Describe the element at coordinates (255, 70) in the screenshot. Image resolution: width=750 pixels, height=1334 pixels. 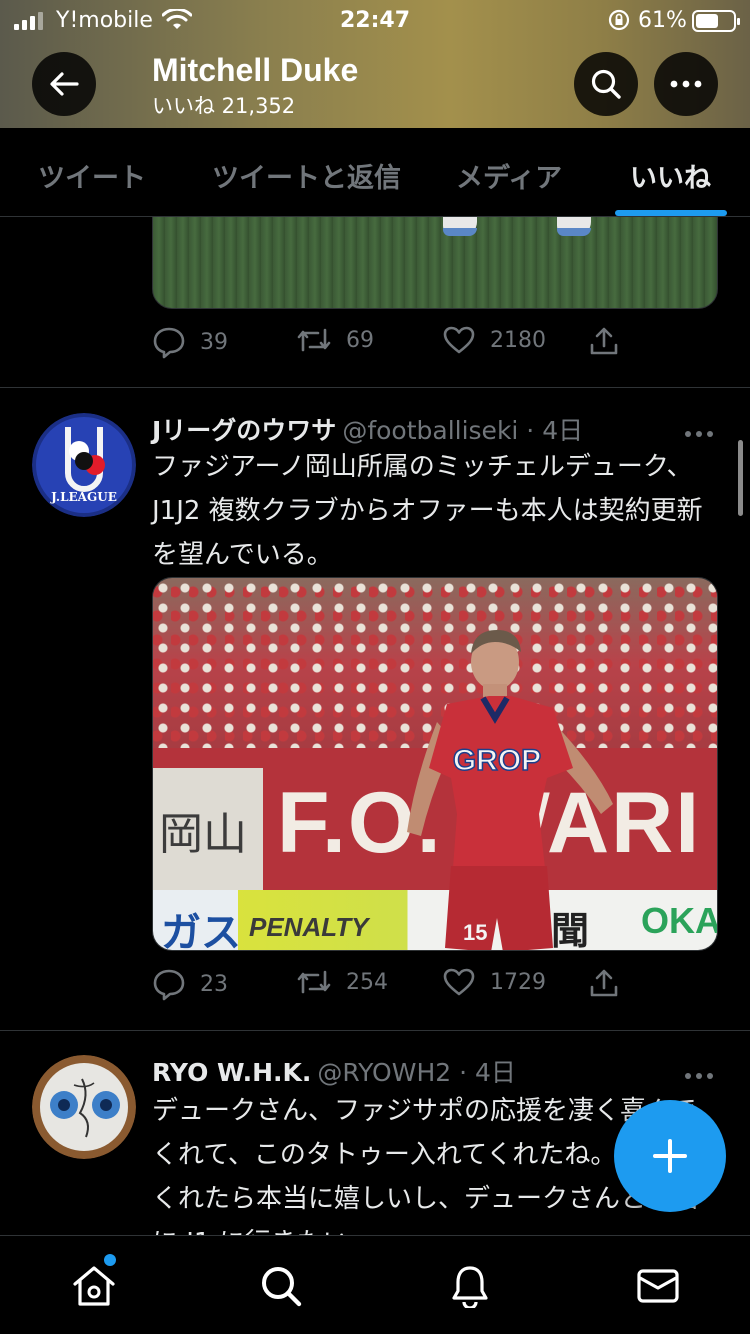
I see `profile-name: Mitchell Duke` at that location.